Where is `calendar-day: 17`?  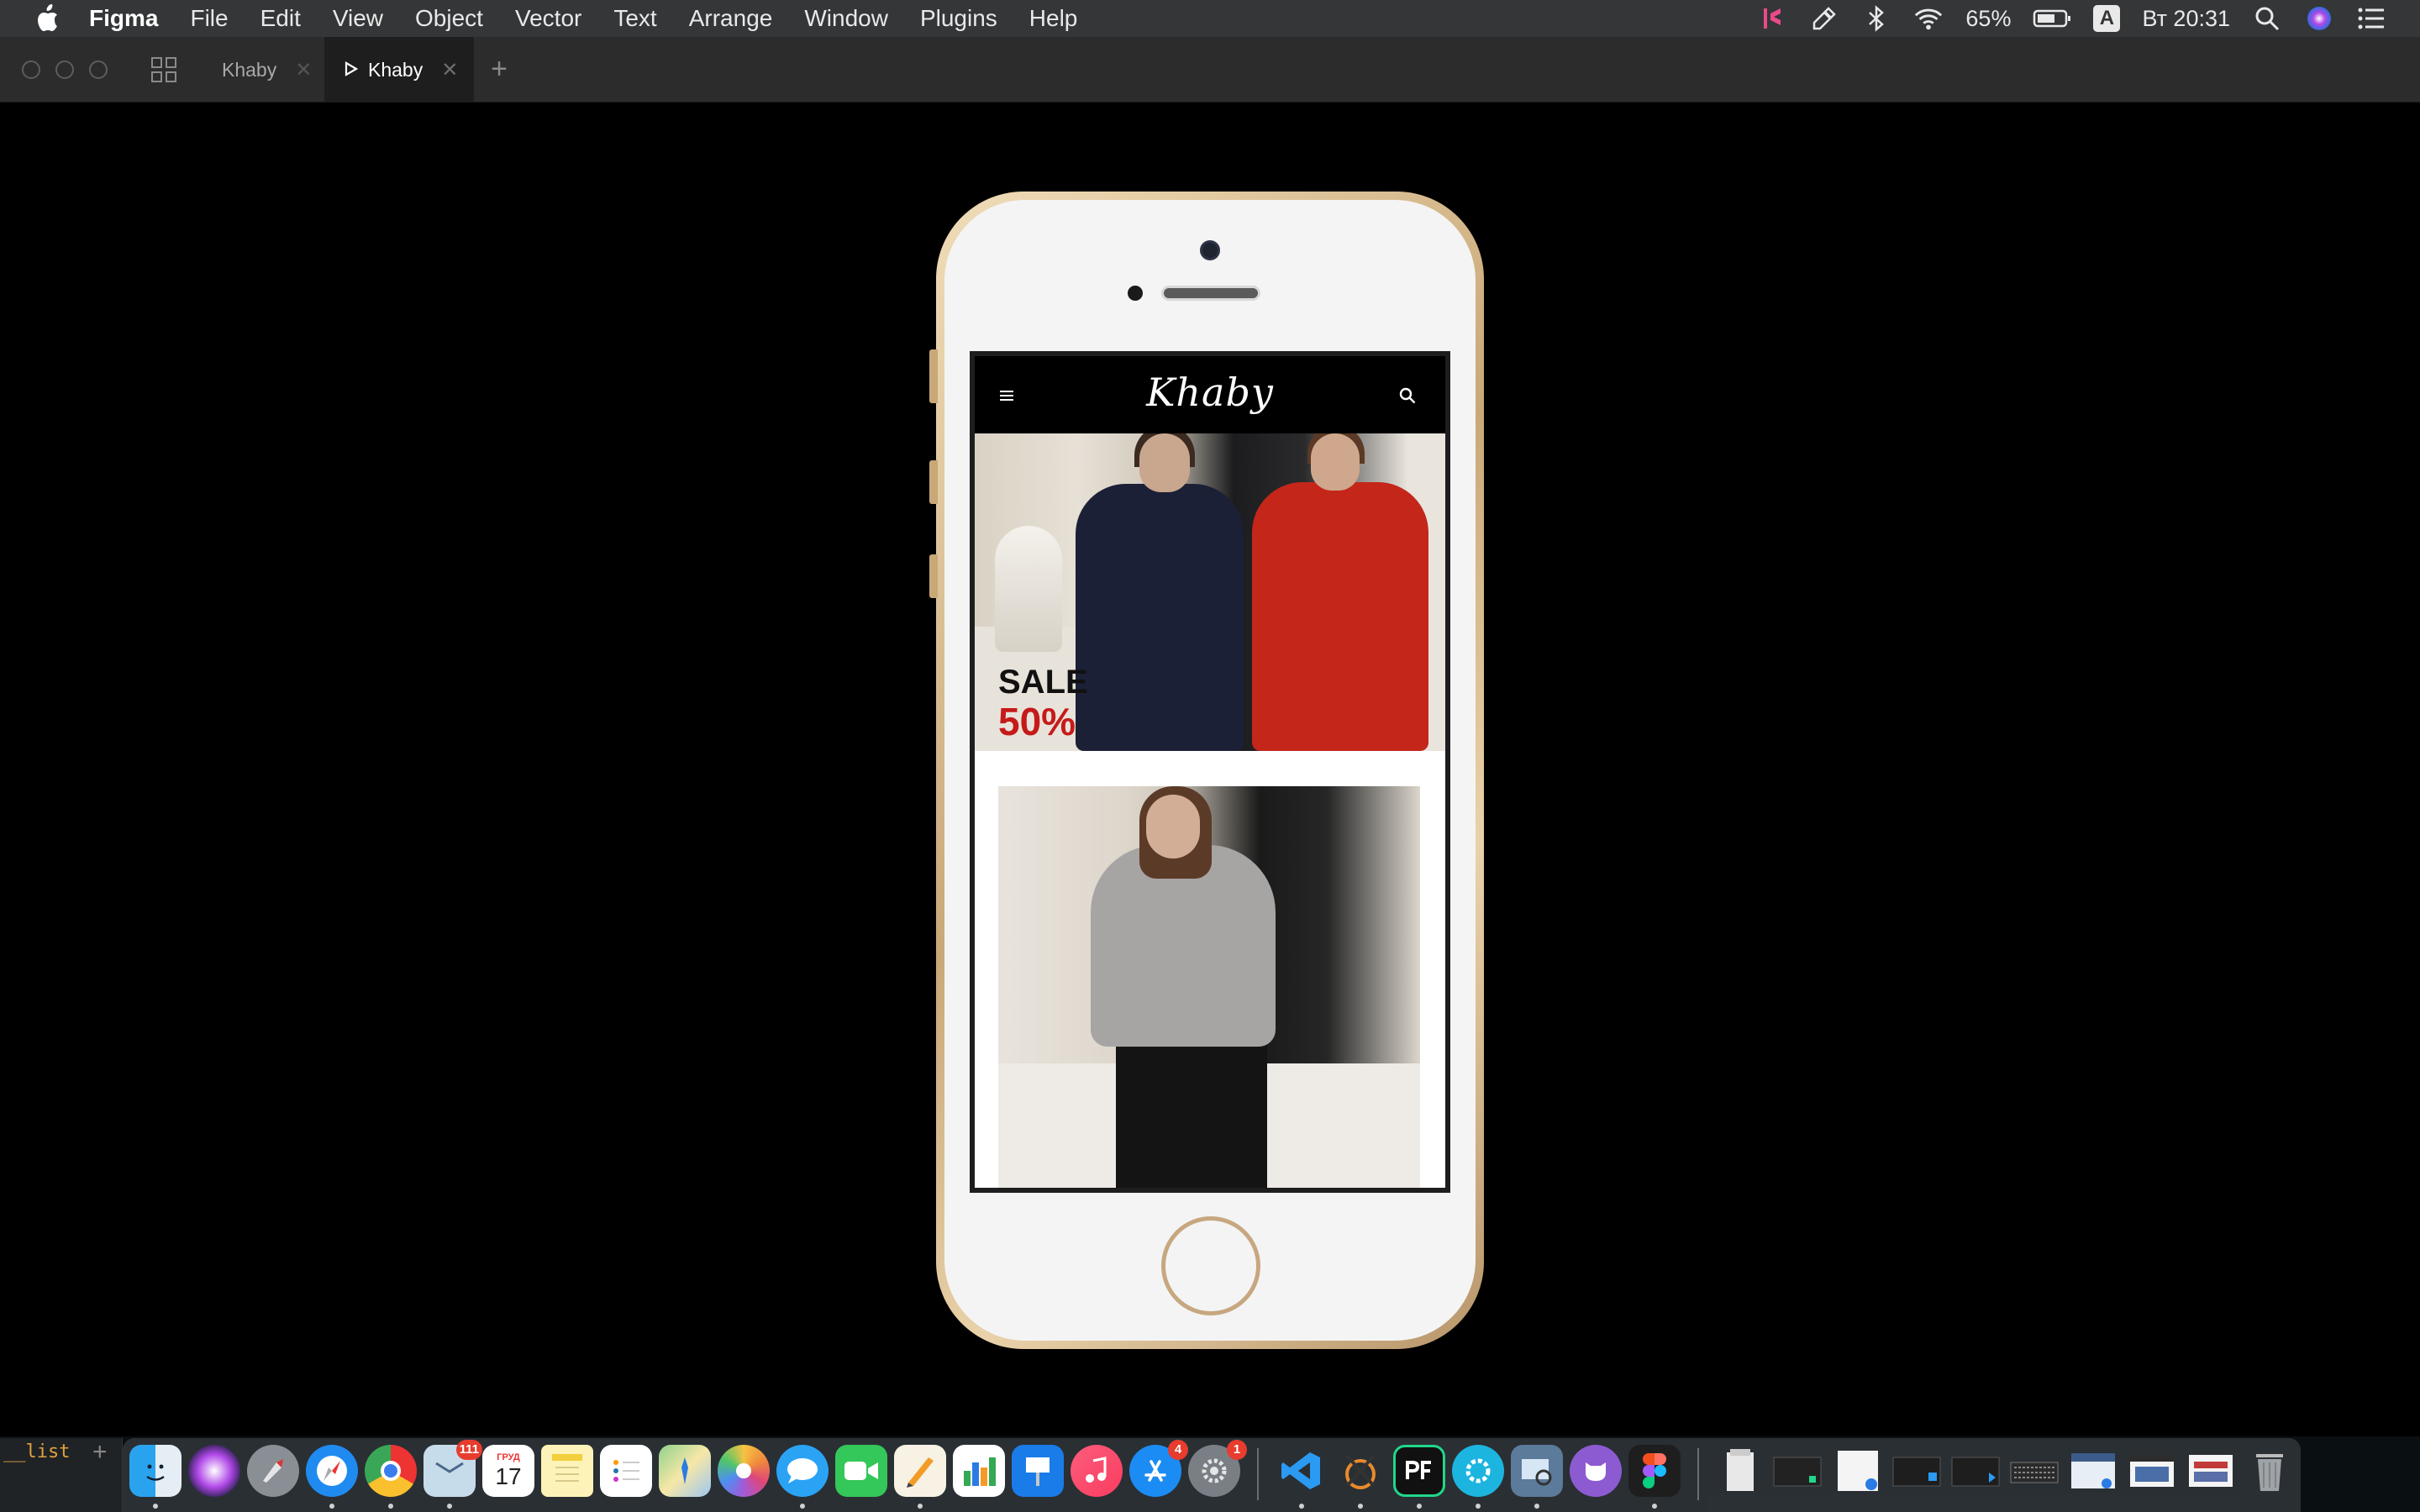
calendar-day: 17 is located at coordinates (509, 1476).